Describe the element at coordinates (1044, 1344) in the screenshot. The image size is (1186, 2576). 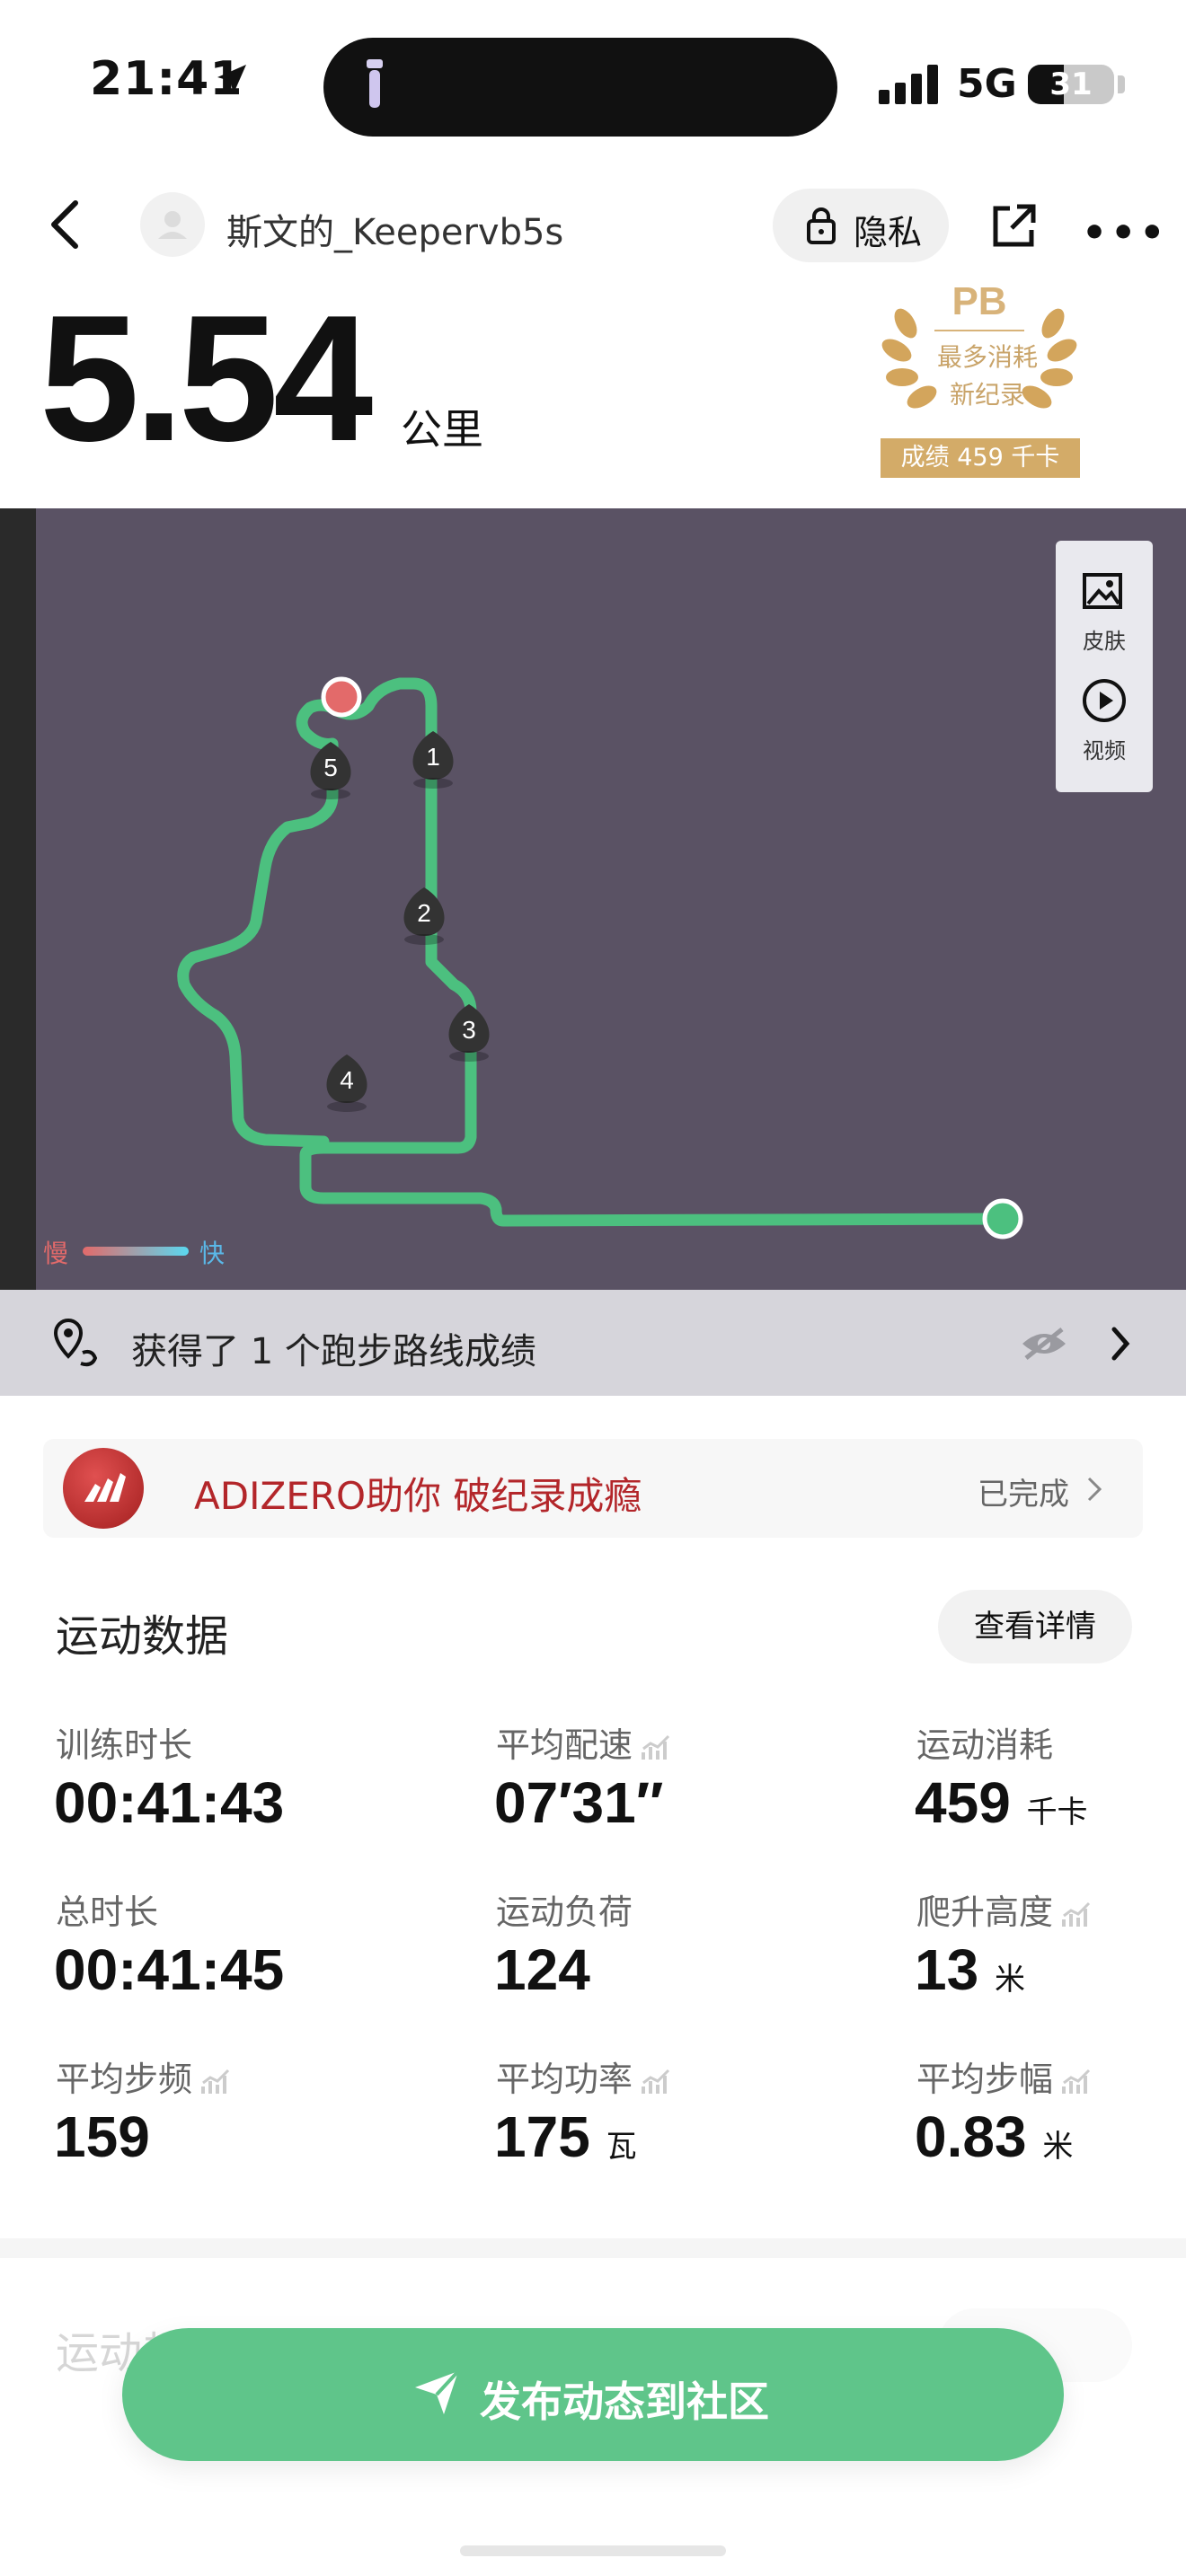
I see `eye-off-icon` at that location.